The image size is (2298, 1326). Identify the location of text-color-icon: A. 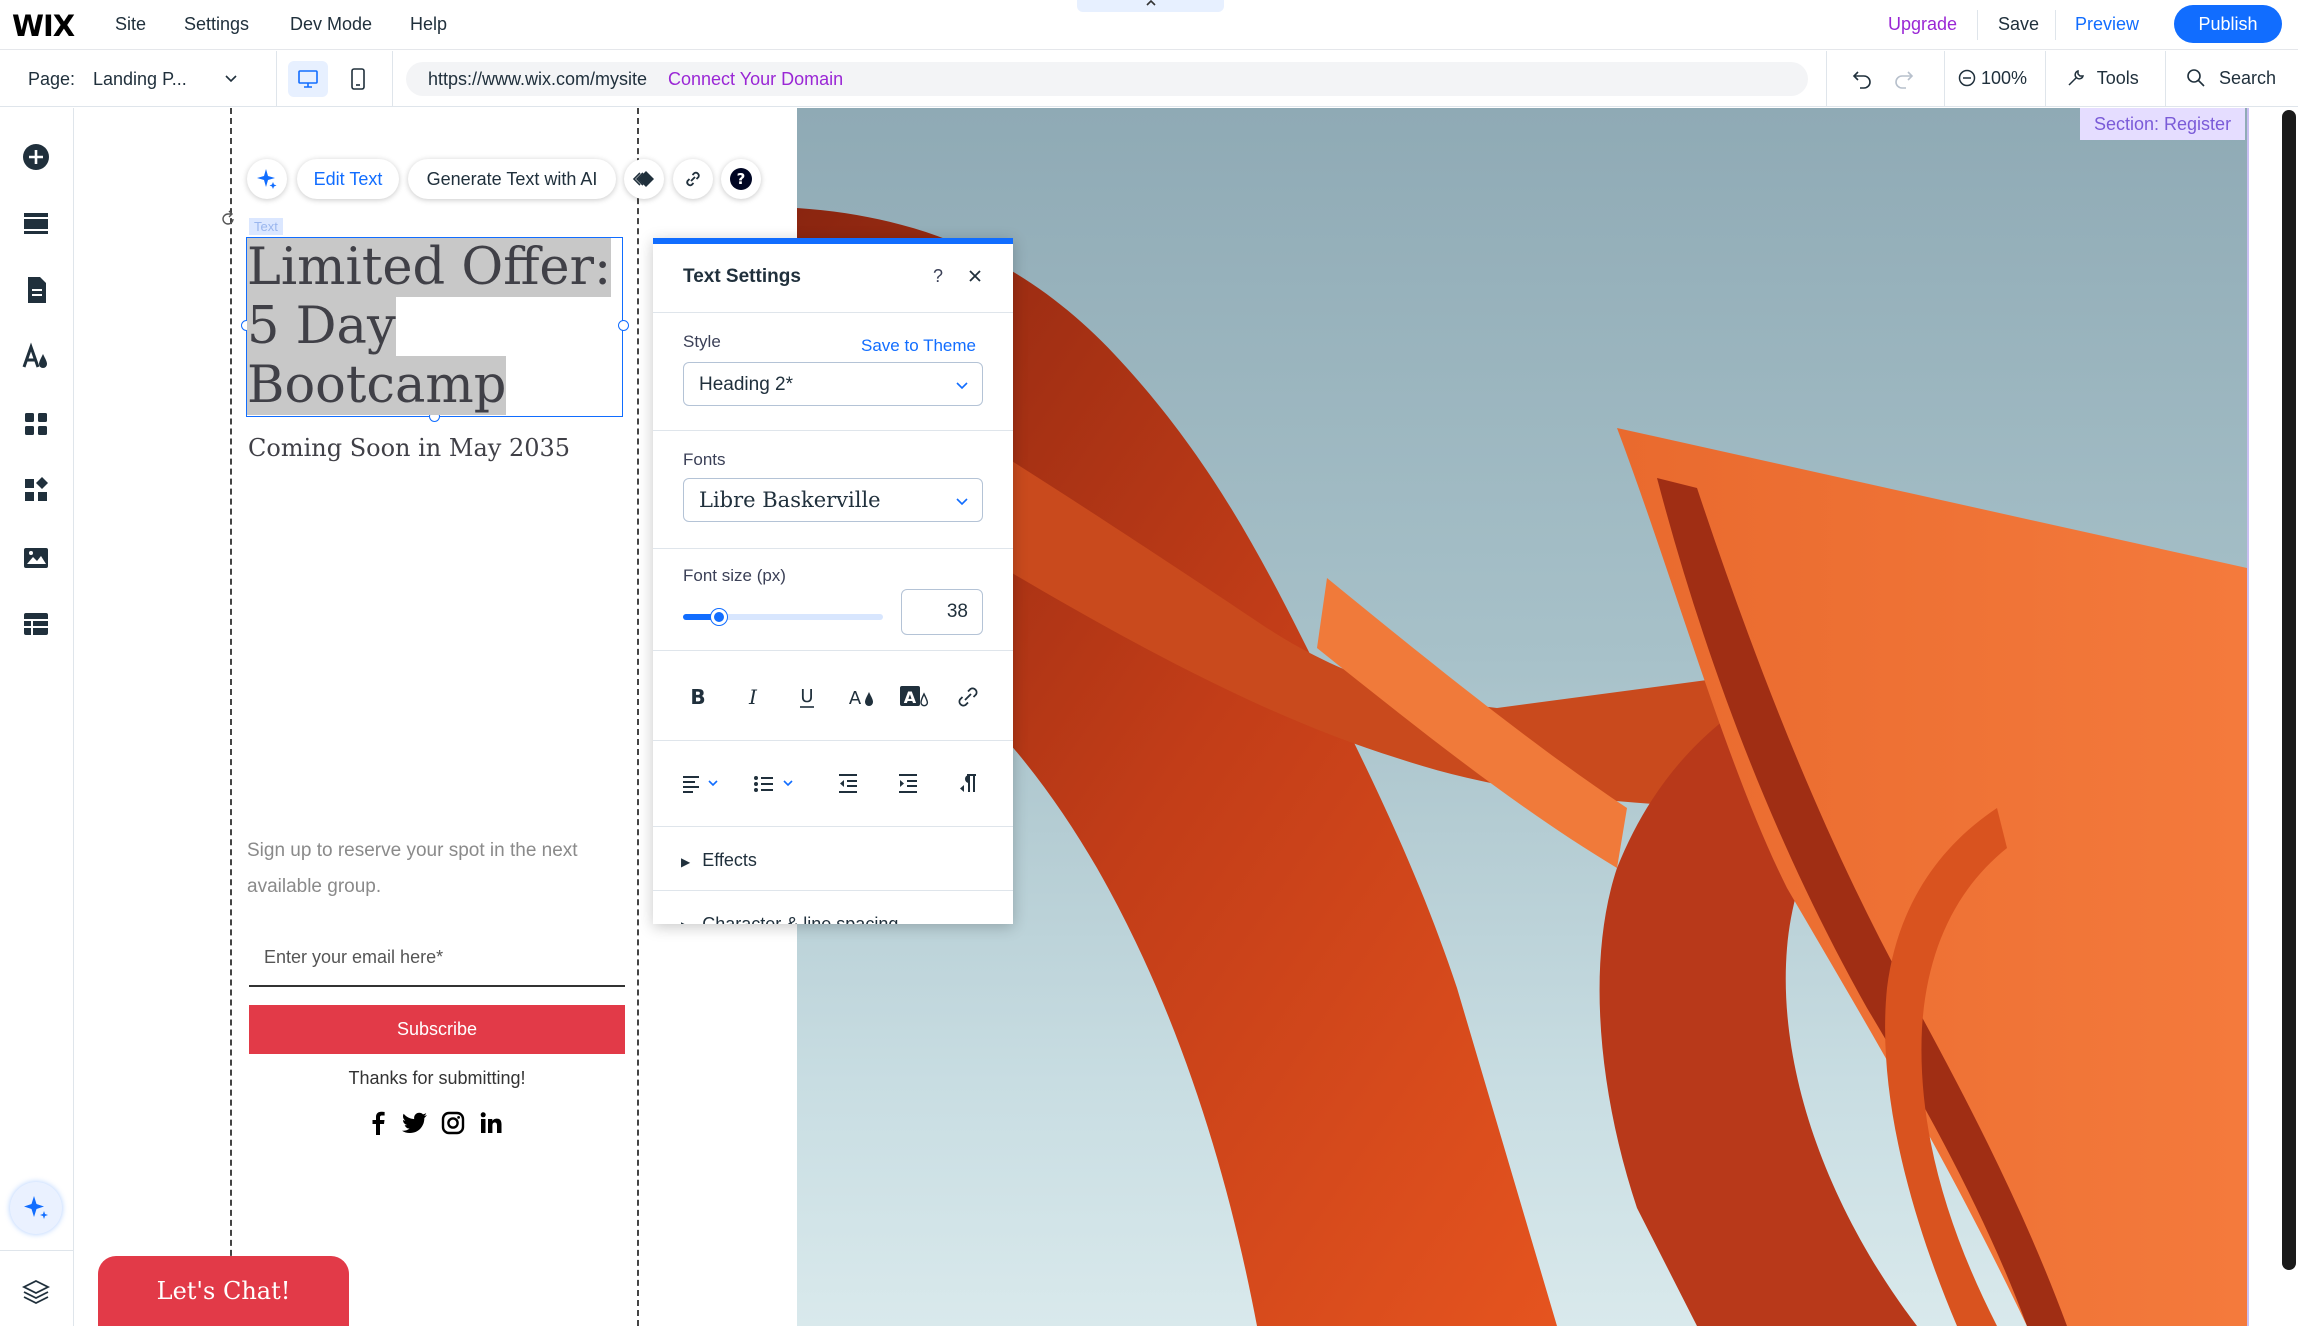
(860, 697).